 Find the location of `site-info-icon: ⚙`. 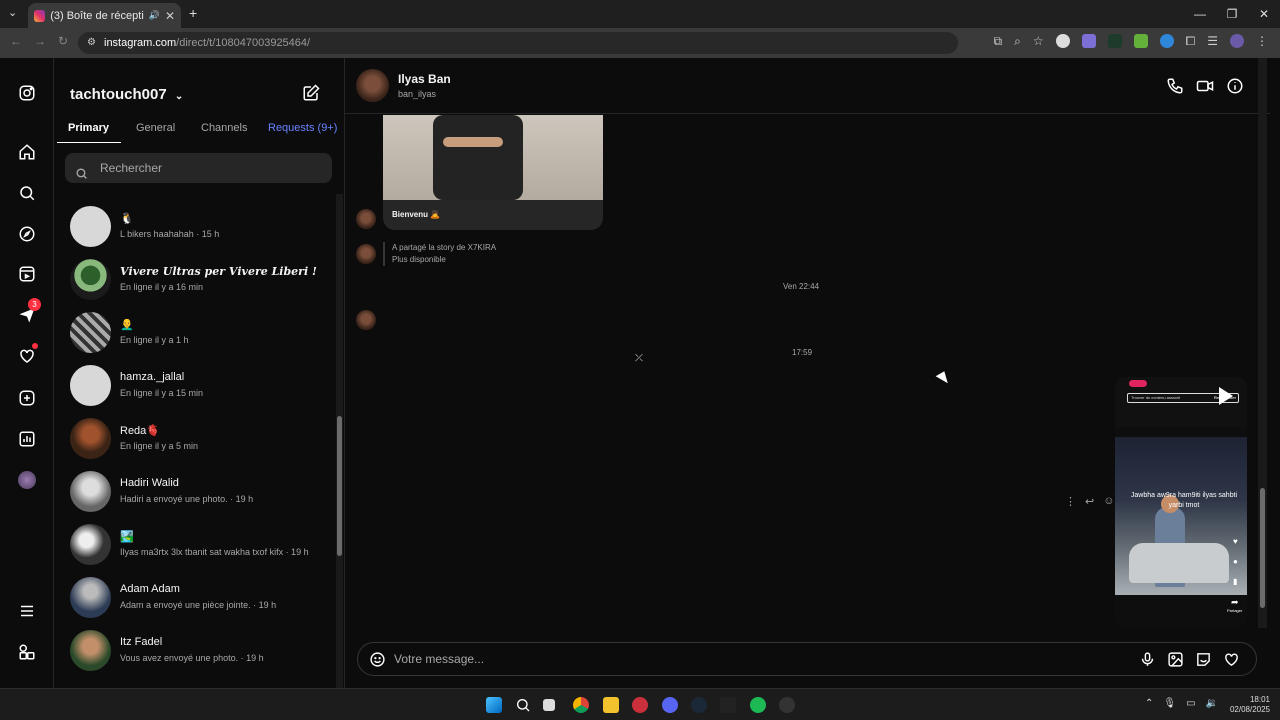

site-info-icon: ⚙ is located at coordinates (91, 43).